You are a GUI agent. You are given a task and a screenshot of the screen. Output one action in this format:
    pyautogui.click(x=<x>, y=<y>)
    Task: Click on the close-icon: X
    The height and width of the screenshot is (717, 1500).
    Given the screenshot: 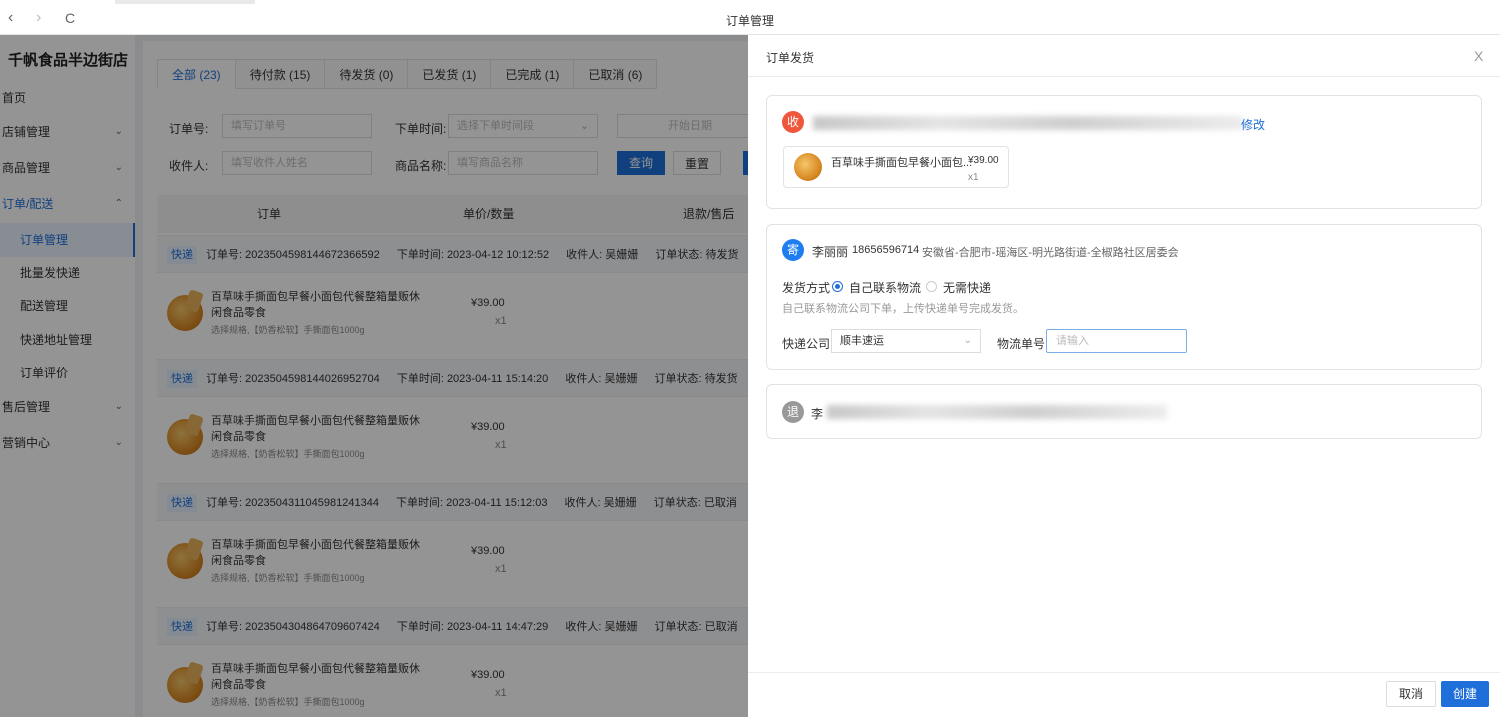 What is the action you would take?
    pyautogui.click(x=1478, y=56)
    